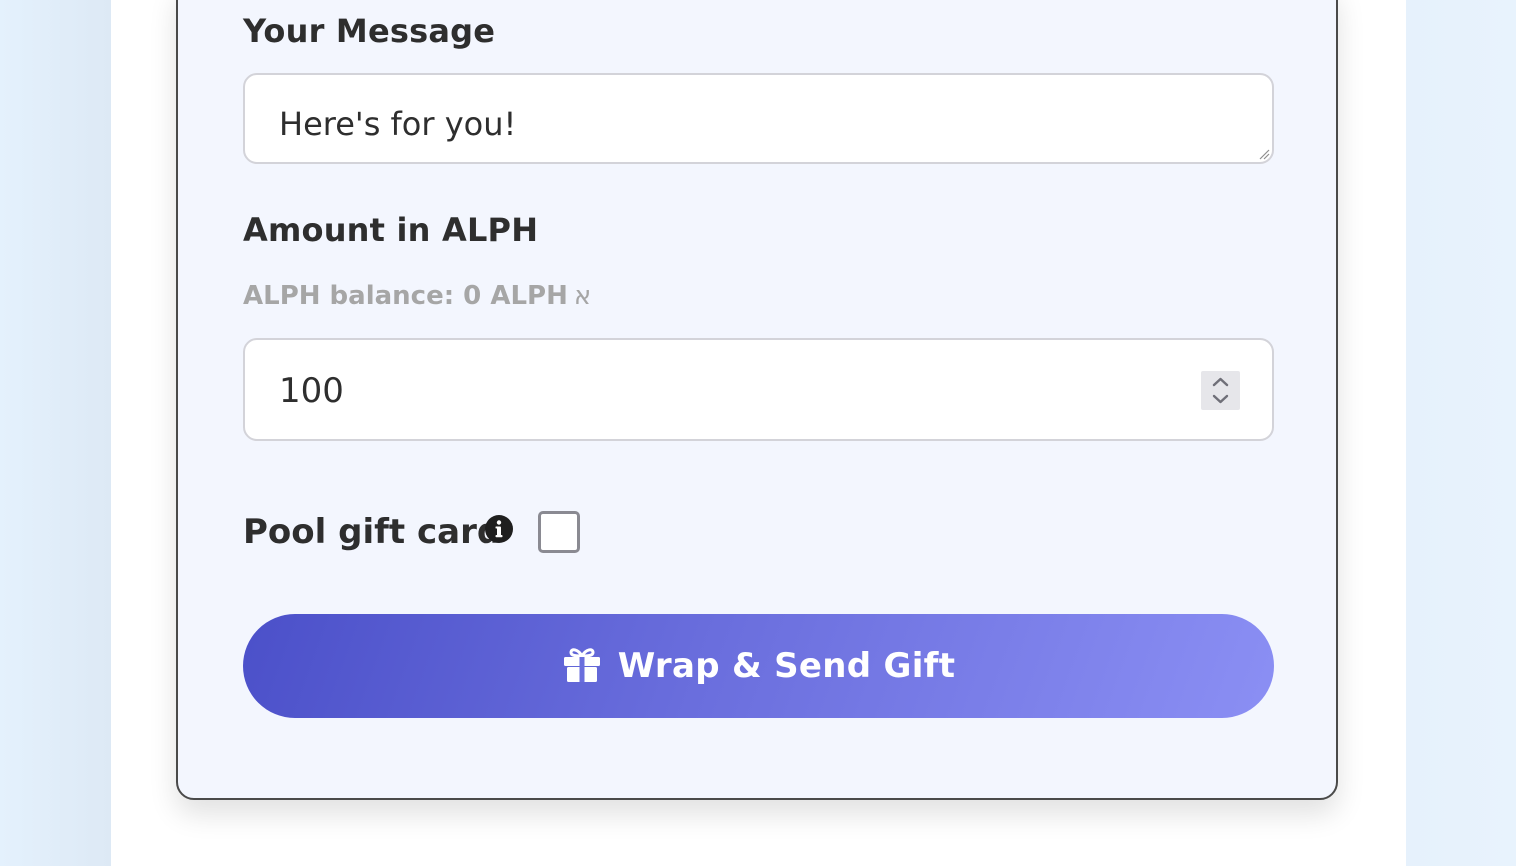 This screenshot has height=866, width=1516. What do you see at coordinates (559, 532) in the screenshot?
I see `pool-gift-card-checkbox` at bounding box center [559, 532].